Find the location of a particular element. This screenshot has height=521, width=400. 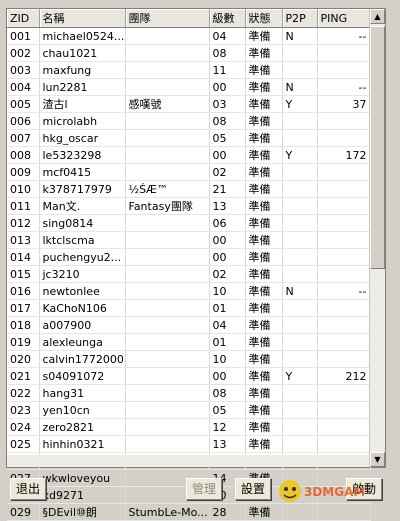

table-row: 011 Man文. Fantasy團隊 13 準備 is located at coordinates (189, 206).